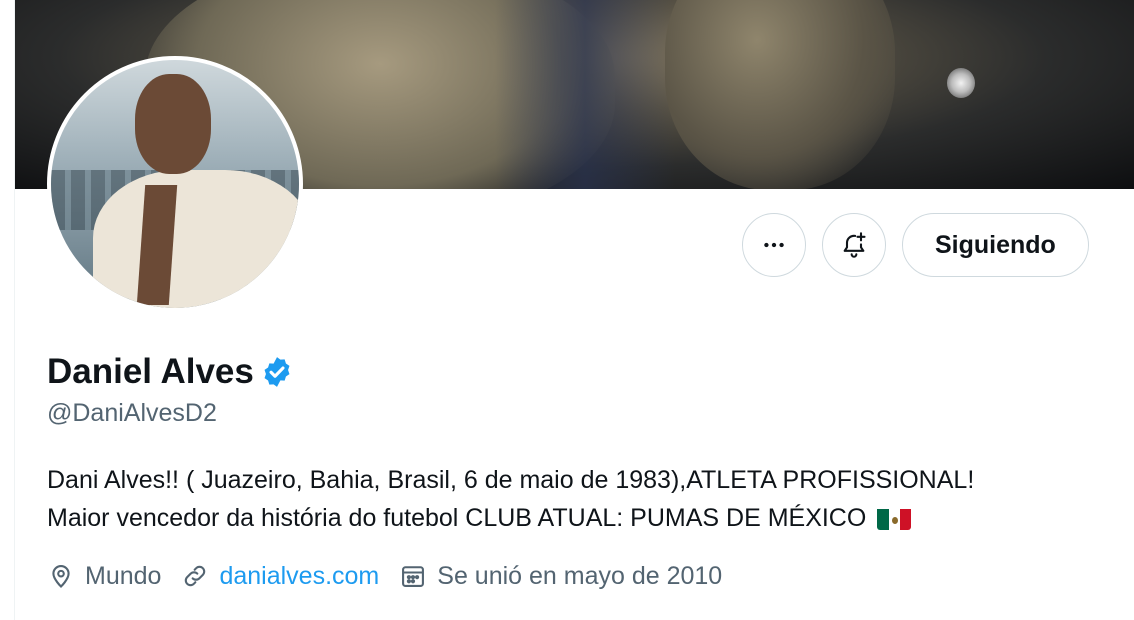 This screenshot has width=1134, height=620. Describe the element at coordinates (894, 518) in the screenshot. I see `mexico-flag-icon` at that location.